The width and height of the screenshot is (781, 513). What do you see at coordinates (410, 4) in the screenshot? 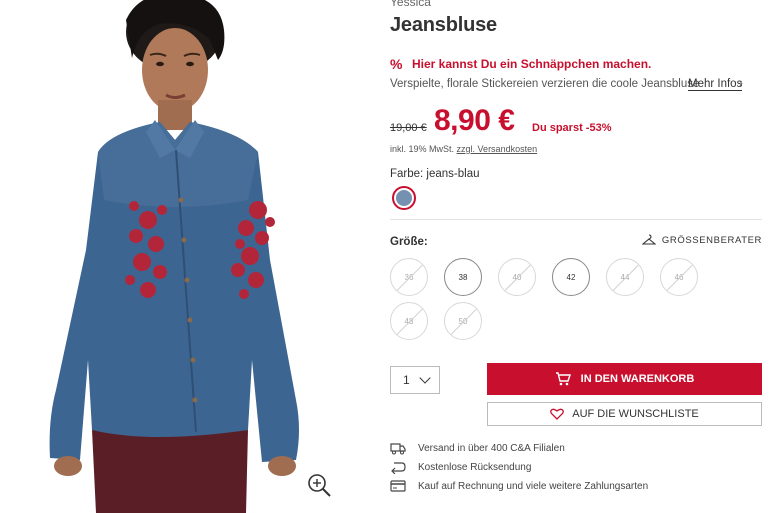
I see `brand-name: Yessica` at bounding box center [410, 4].